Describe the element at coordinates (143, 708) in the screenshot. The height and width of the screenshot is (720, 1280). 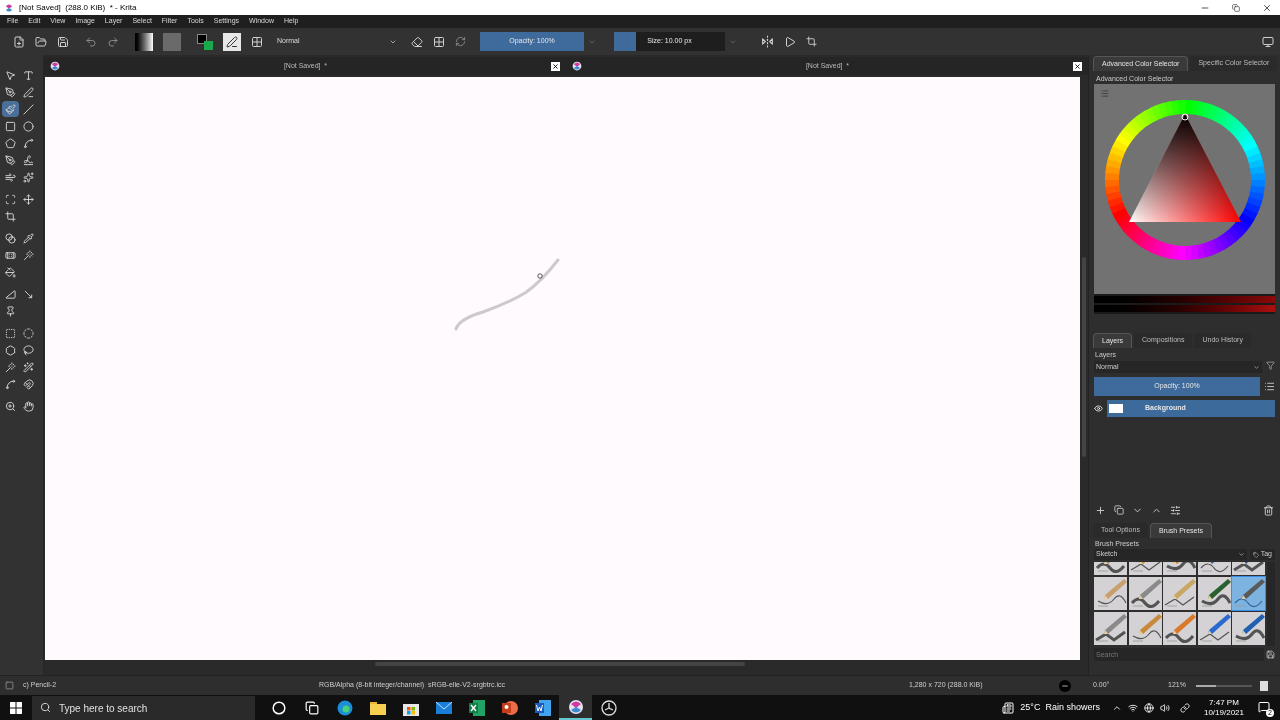
I see `taskbar-search-field: Type here to search` at that location.